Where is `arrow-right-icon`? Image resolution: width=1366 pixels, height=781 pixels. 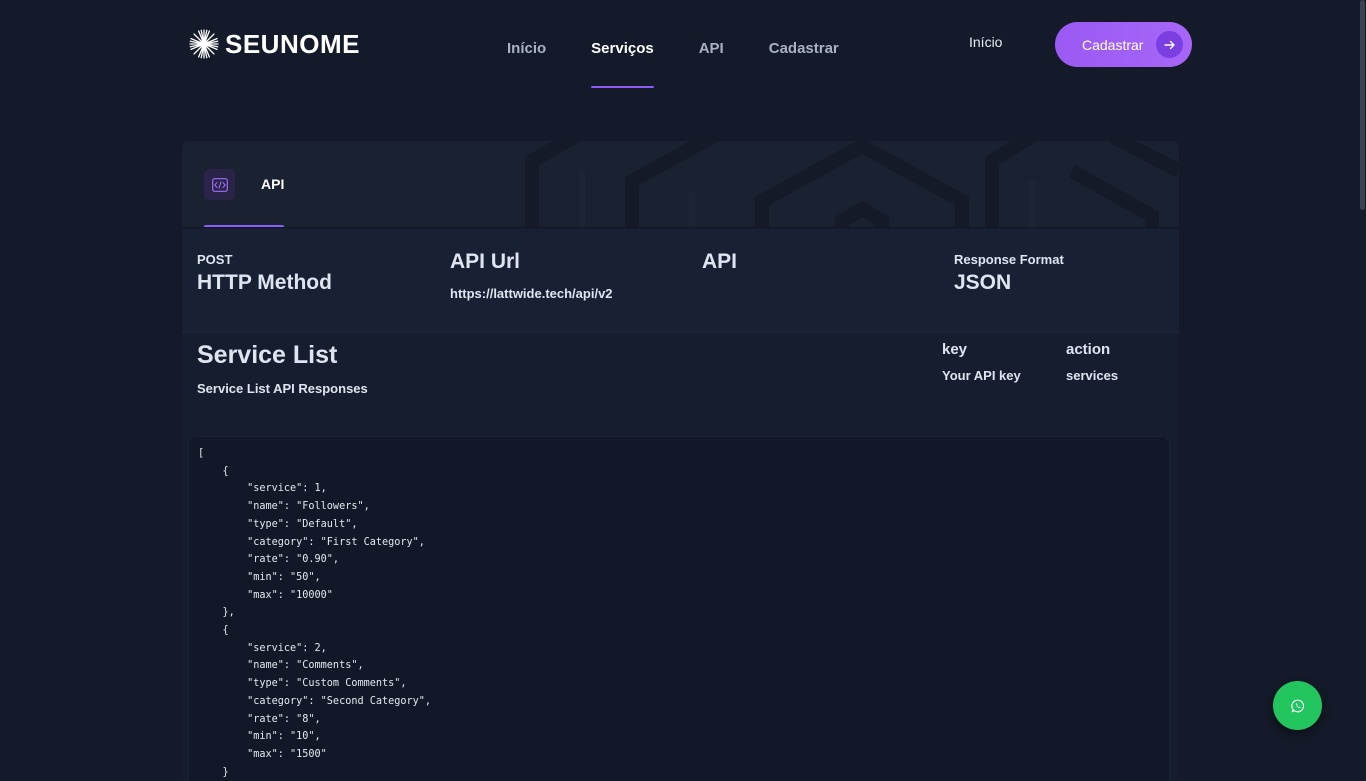 arrow-right-icon is located at coordinates (1169, 44).